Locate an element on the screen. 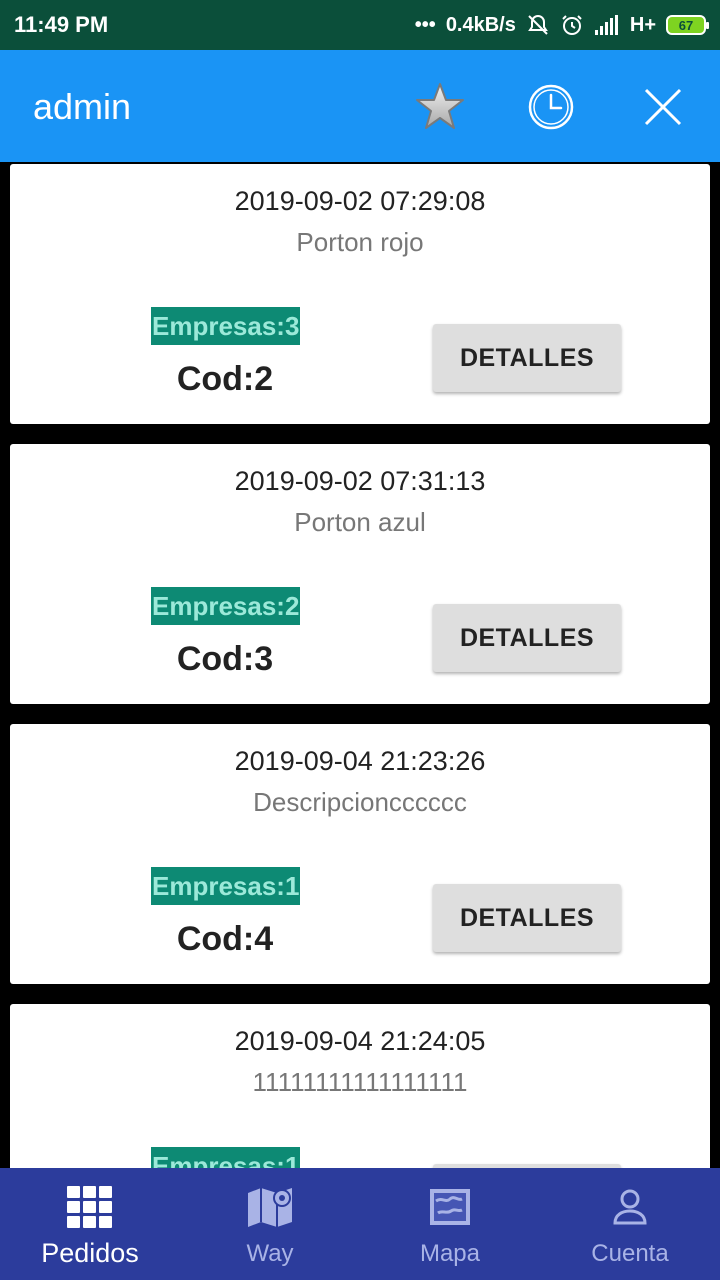  order-datetime: 2019-09-02 07:31:13 is located at coordinates (360, 481).